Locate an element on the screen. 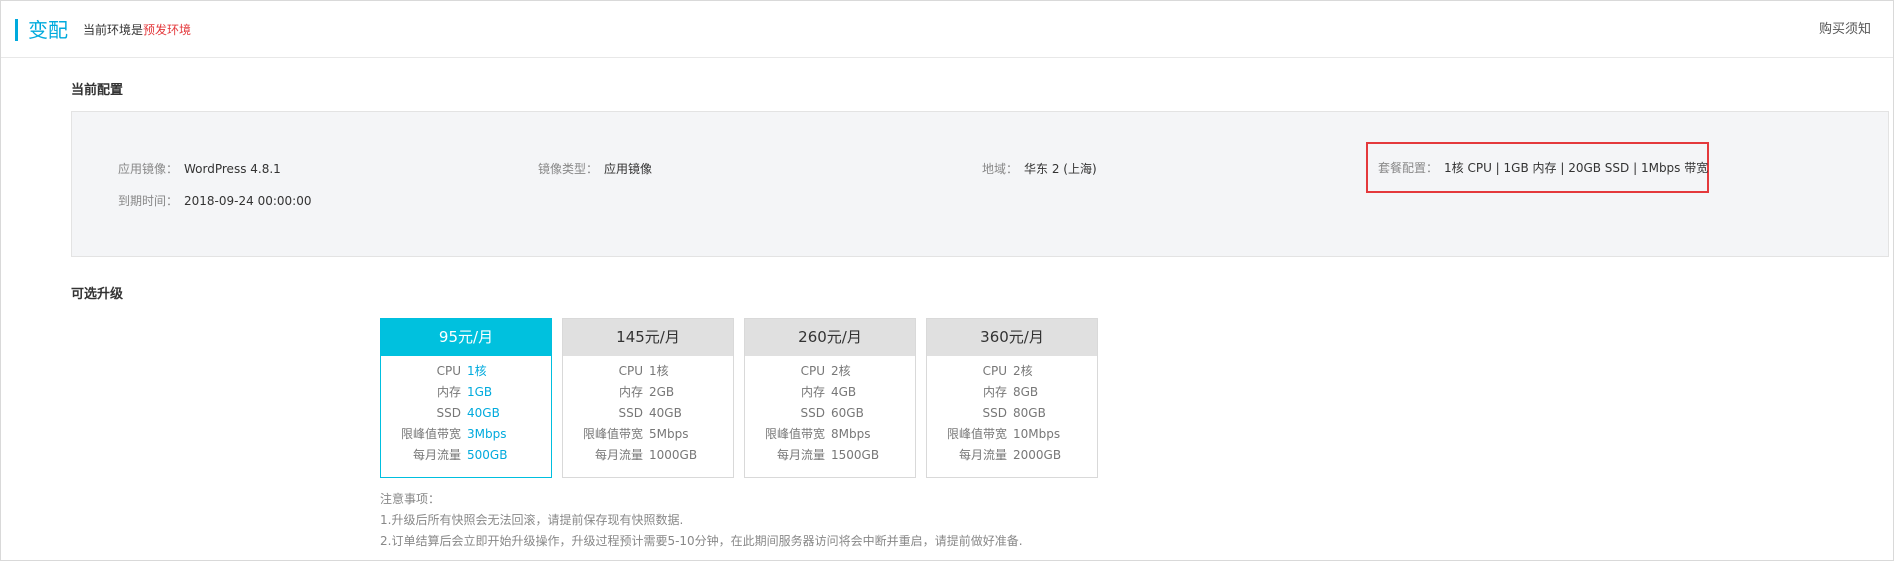 This screenshot has width=1894, height=561. plan-spec-row: 内存 2GB is located at coordinates (648, 392).